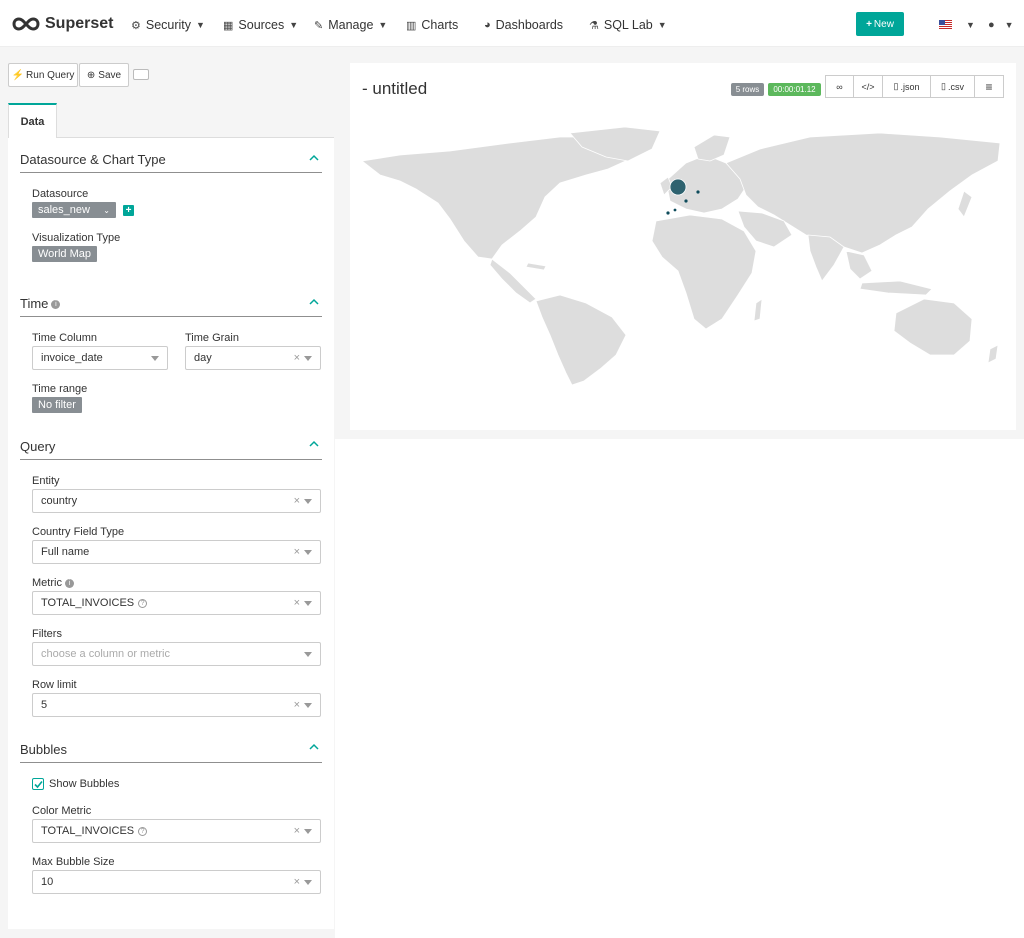  I want to click on viz-type-select: World Map, so click(64, 254).